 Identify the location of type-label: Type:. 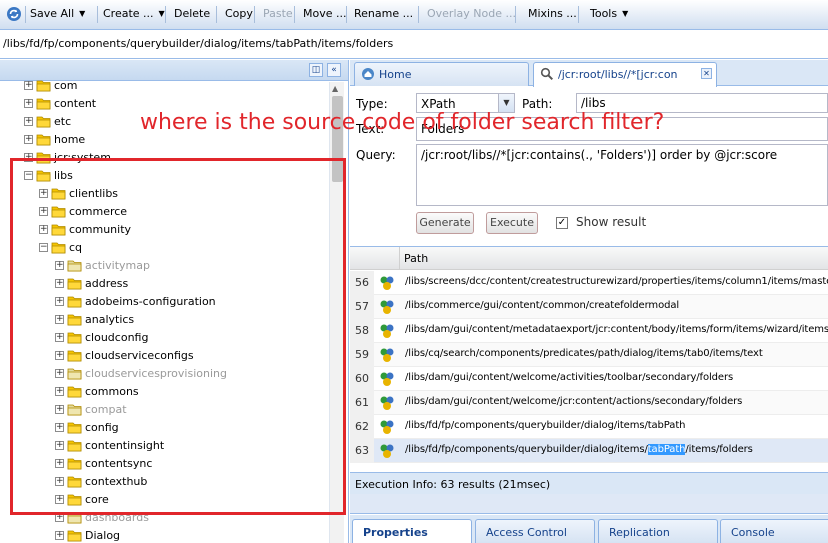
(372, 104).